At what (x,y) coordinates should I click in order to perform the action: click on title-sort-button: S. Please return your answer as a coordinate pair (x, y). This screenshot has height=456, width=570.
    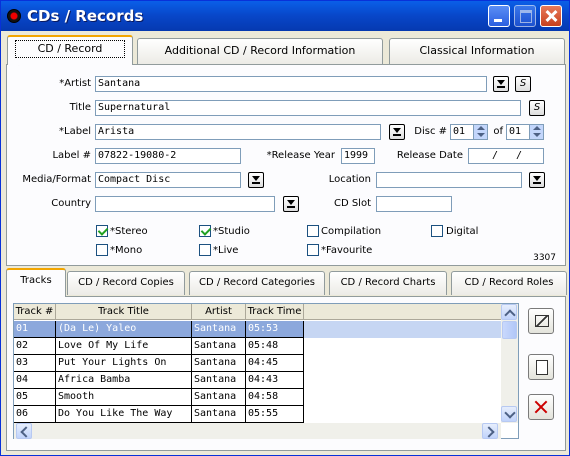
    Looking at the image, I should click on (537, 108).